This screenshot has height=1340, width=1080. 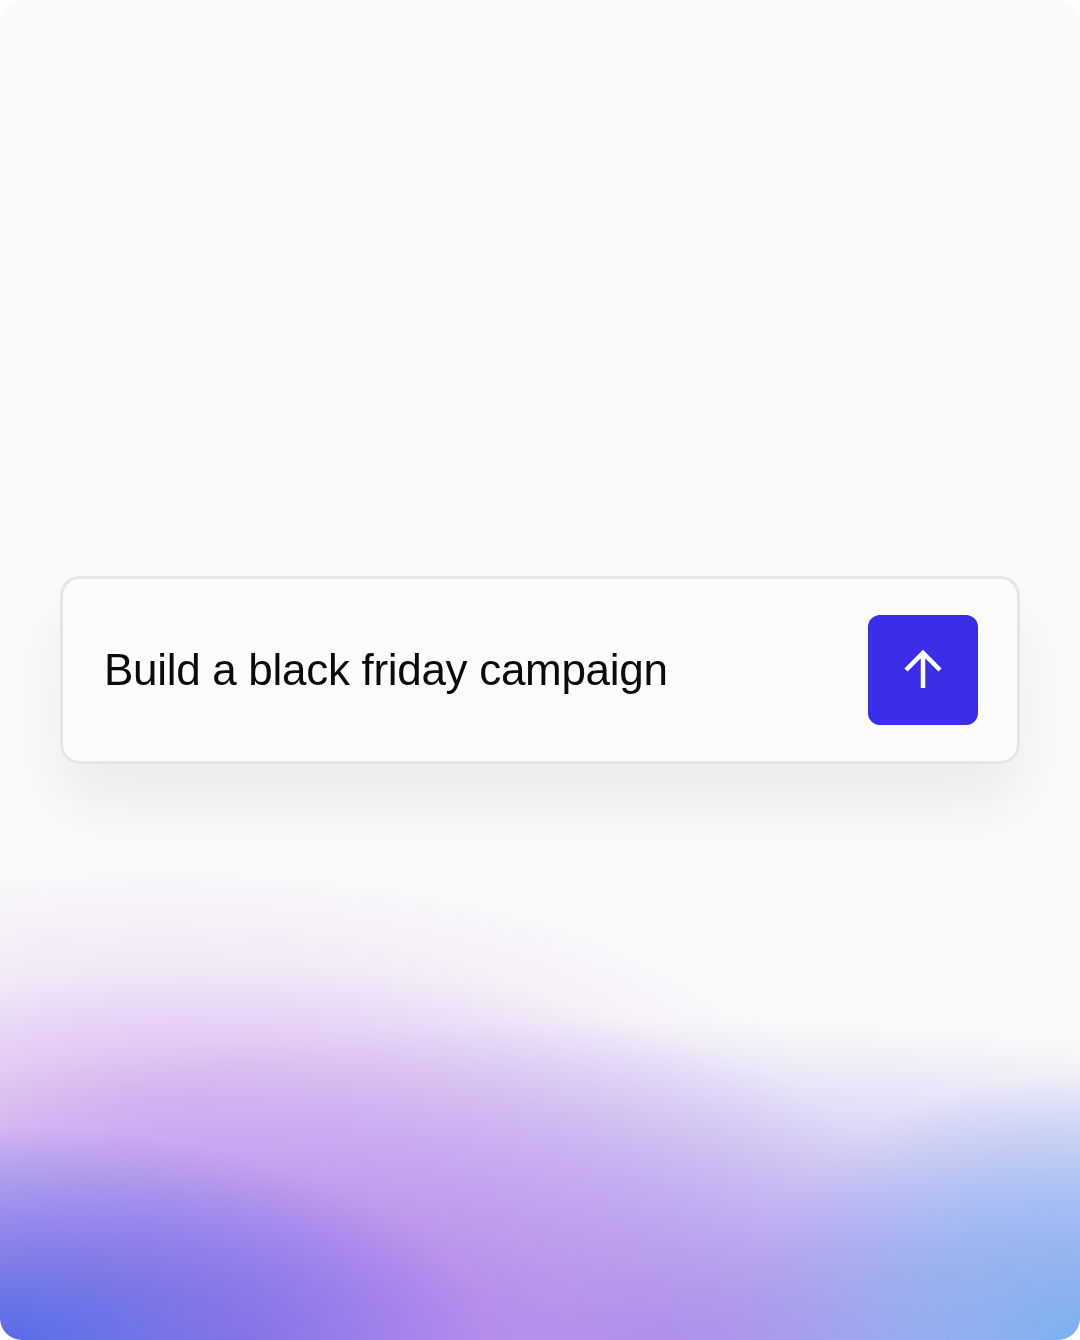 What do you see at coordinates (923, 670) in the screenshot?
I see `send-button` at bounding box center [923, 670].